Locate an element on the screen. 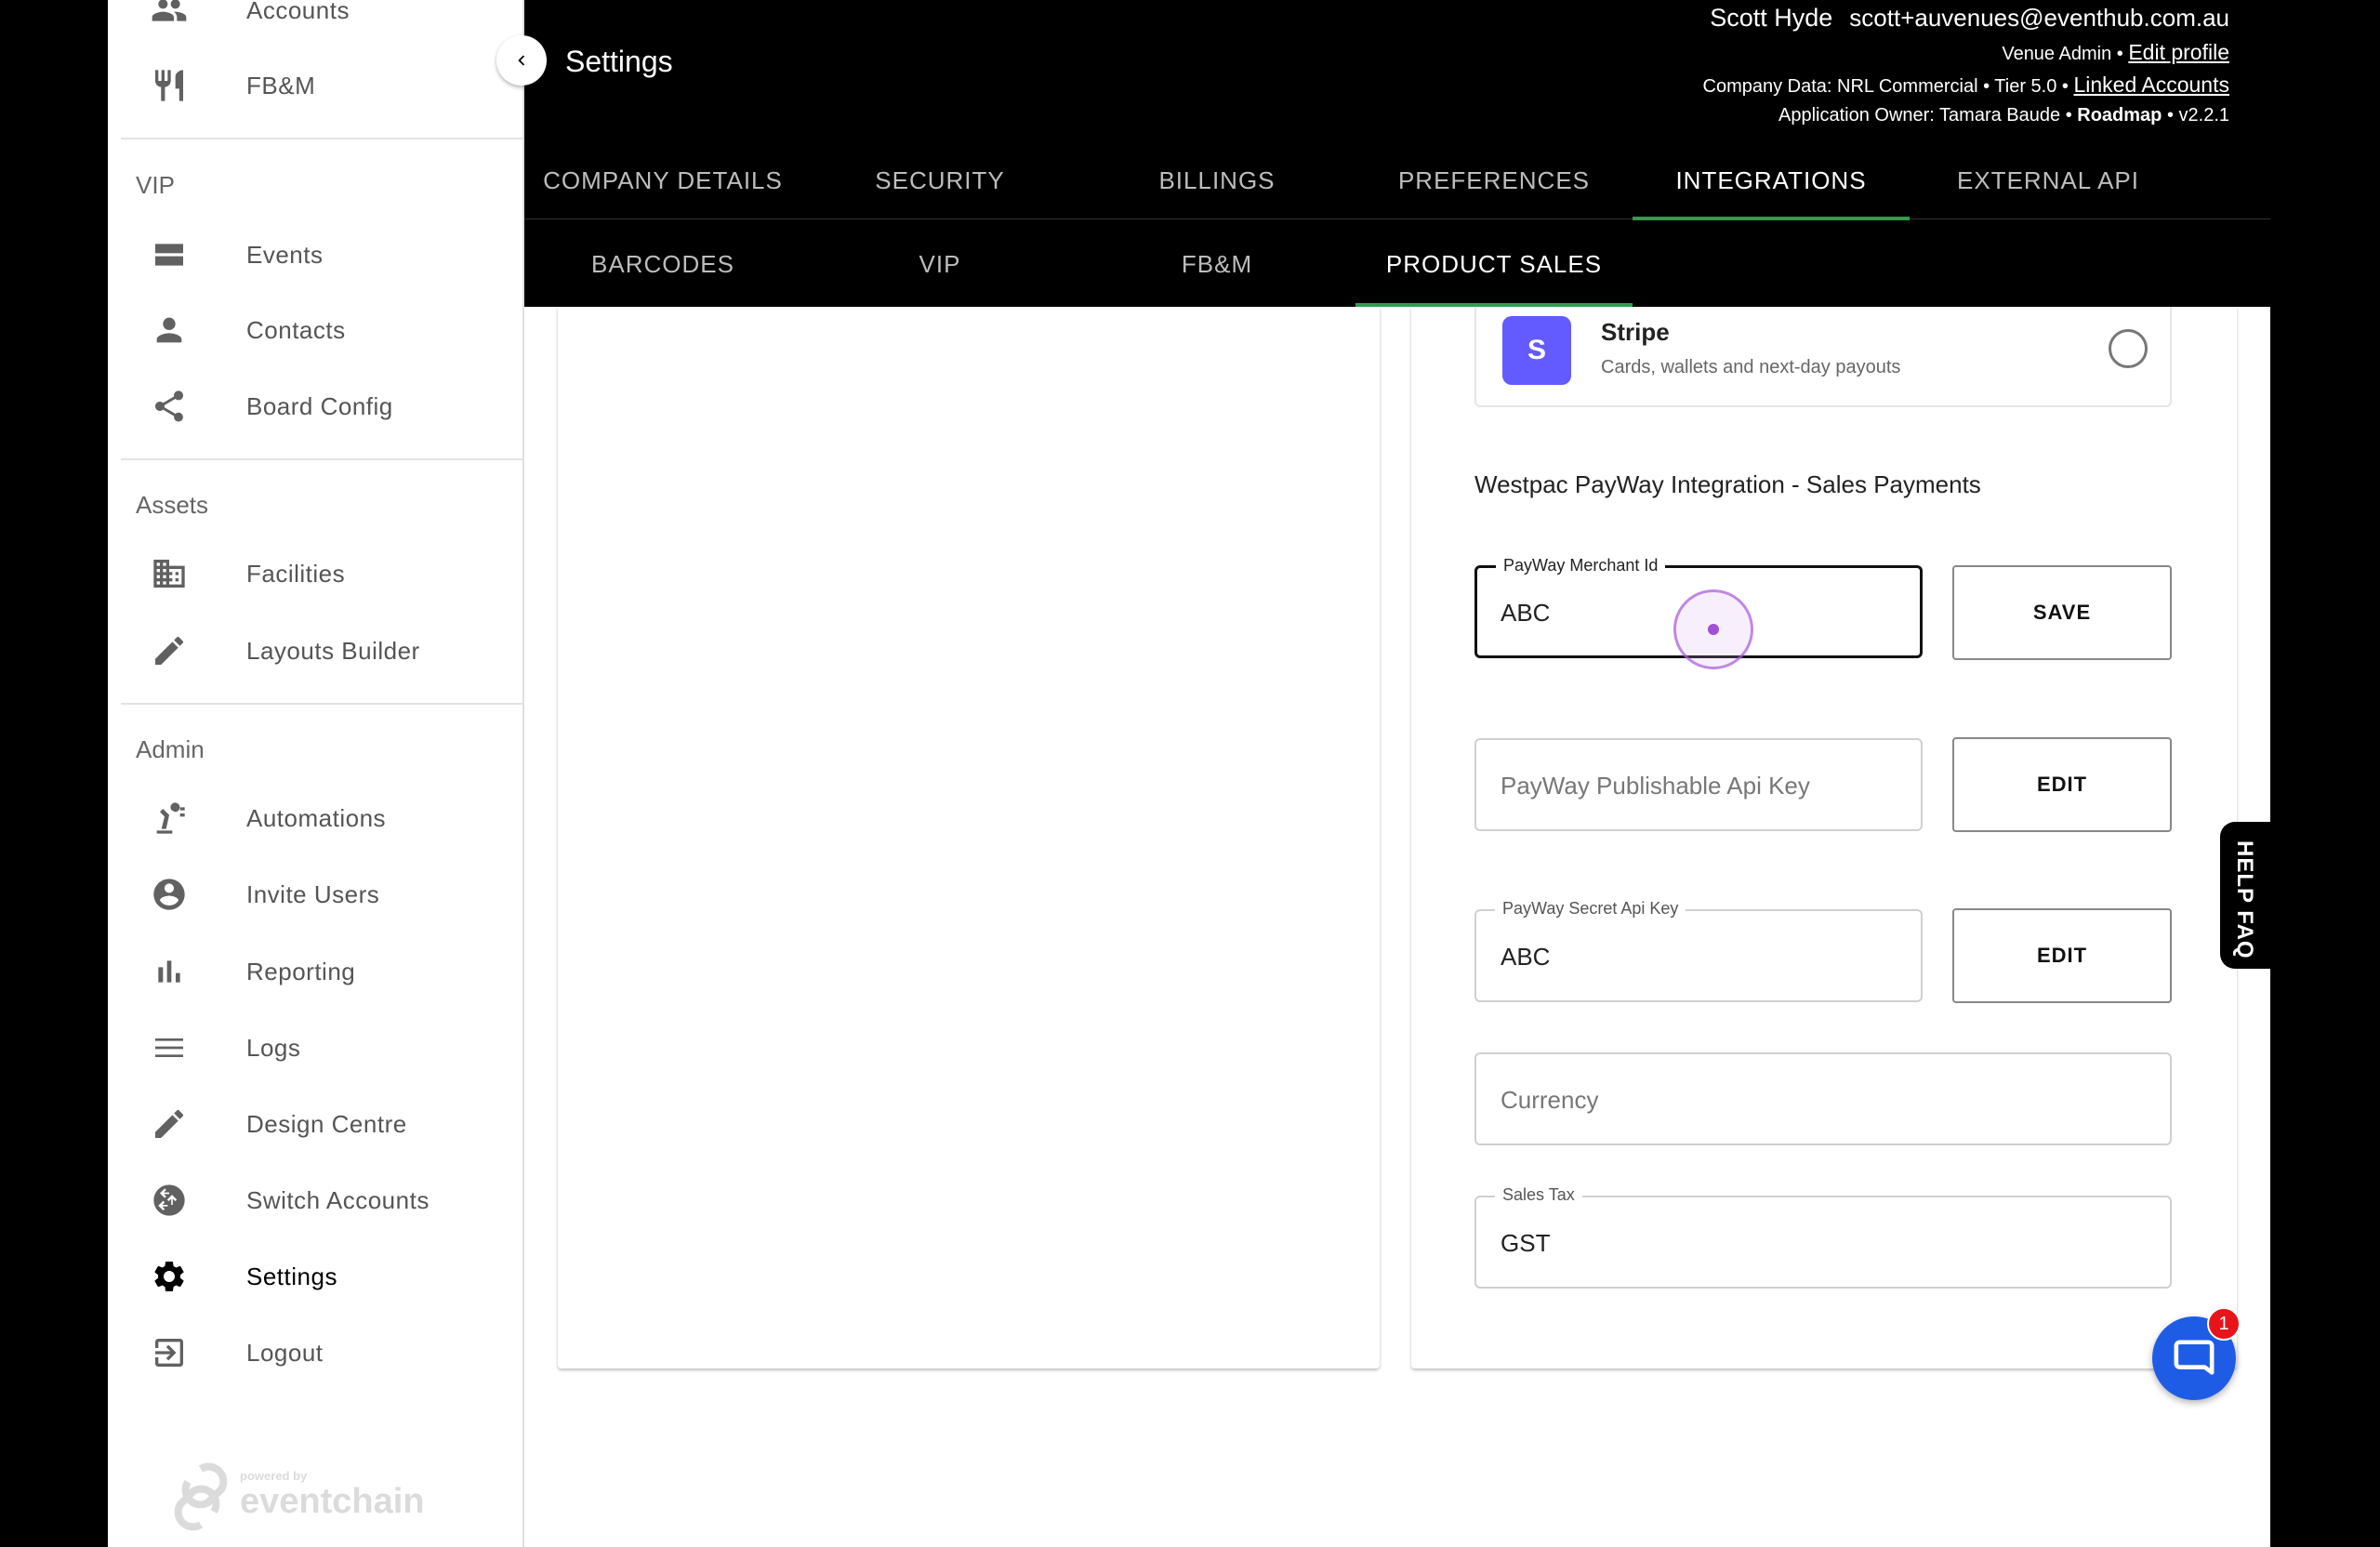 Image resolution: width=2380 pixels, height=1547 pixels. field-label: PayWay Secret Api Key is located at coordinates (1590, 909).